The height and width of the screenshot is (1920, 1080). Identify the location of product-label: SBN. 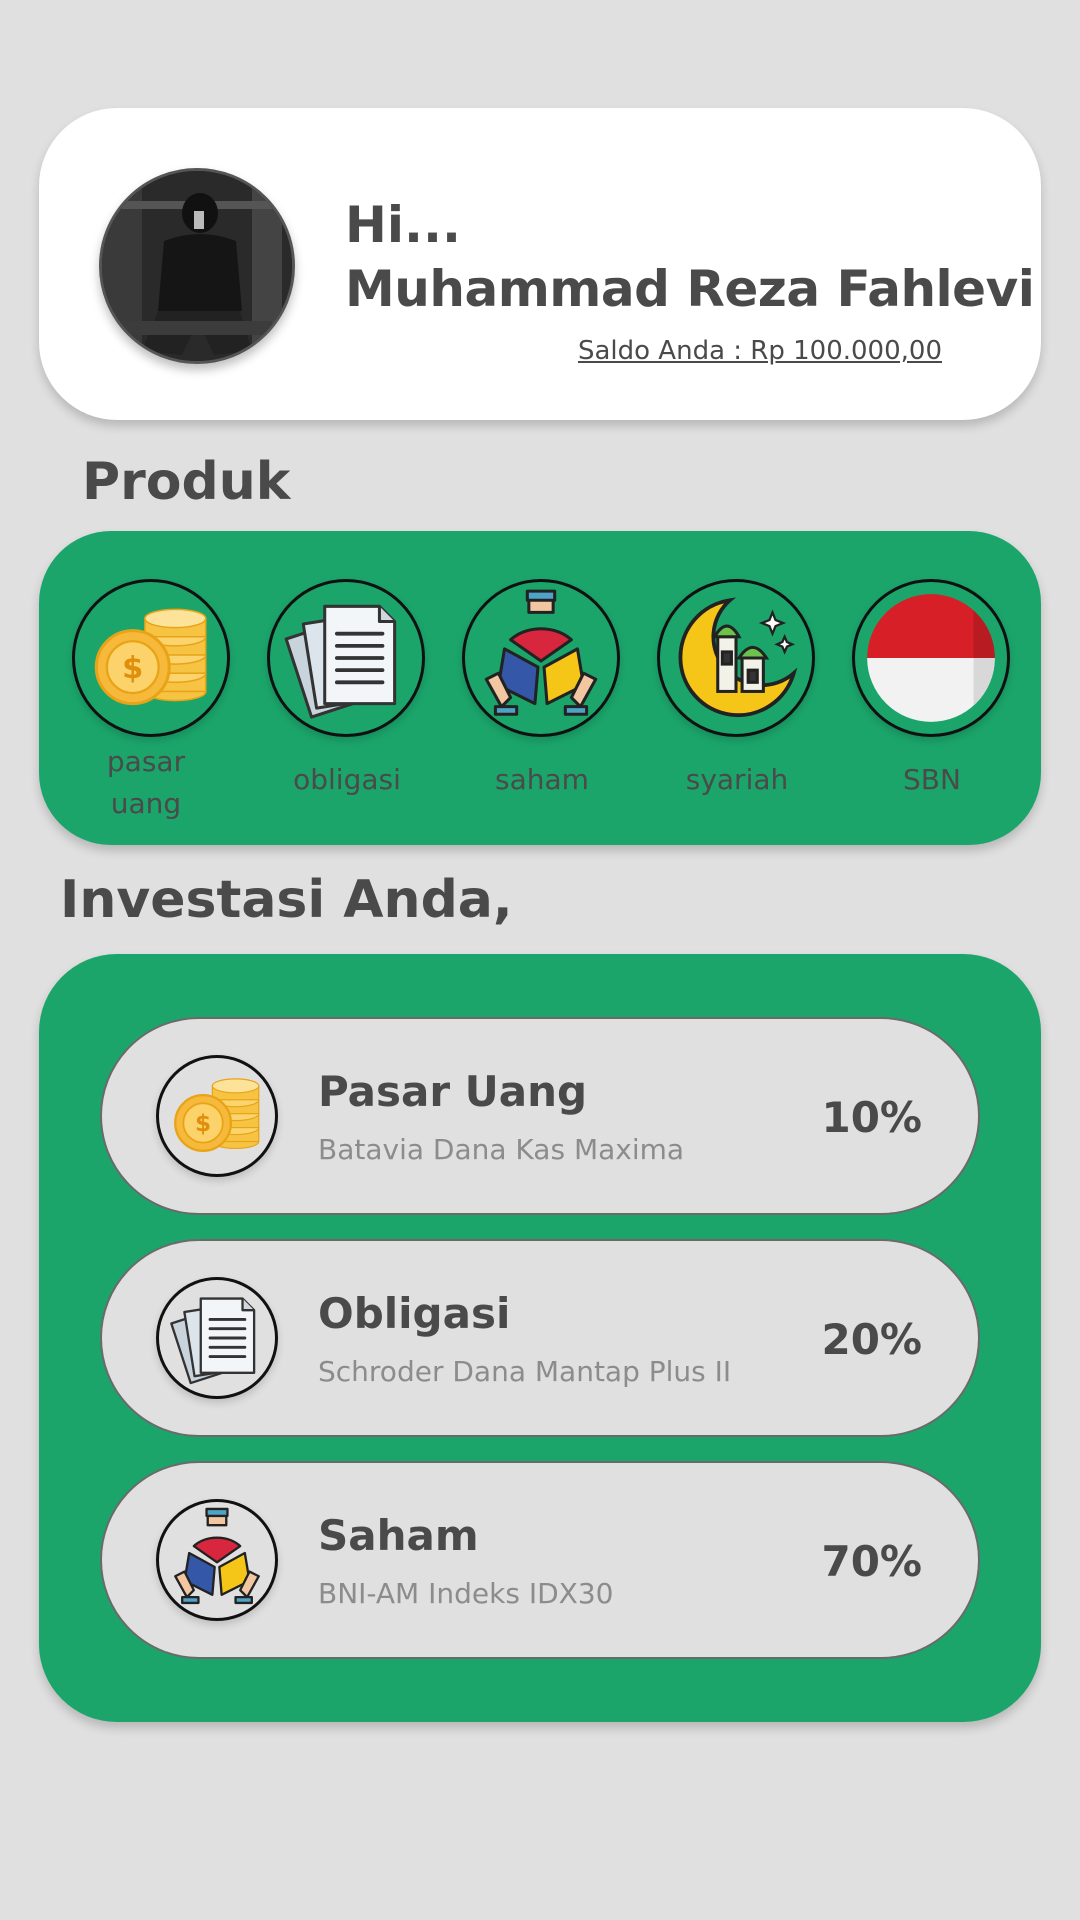
(932, 779).